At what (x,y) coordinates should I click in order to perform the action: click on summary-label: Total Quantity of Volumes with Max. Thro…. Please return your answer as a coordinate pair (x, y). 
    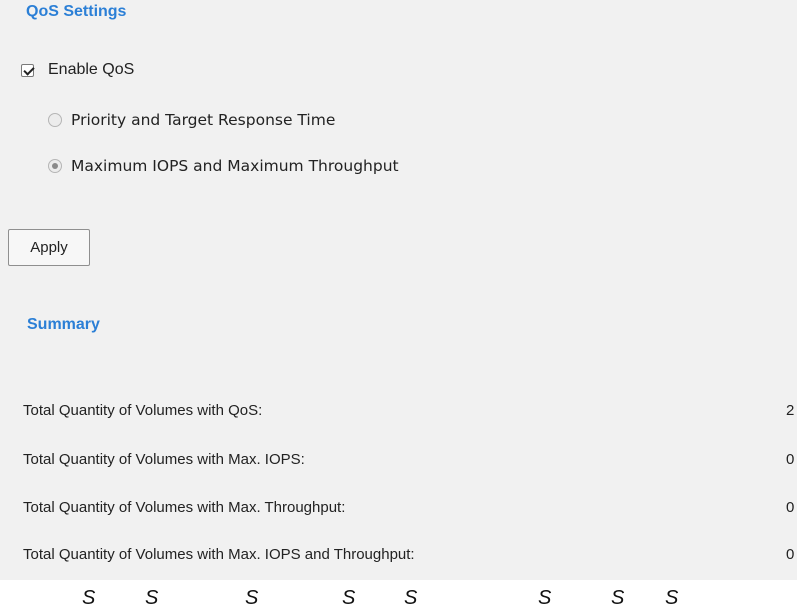
    Looking at the image, I should click on (184, 507).